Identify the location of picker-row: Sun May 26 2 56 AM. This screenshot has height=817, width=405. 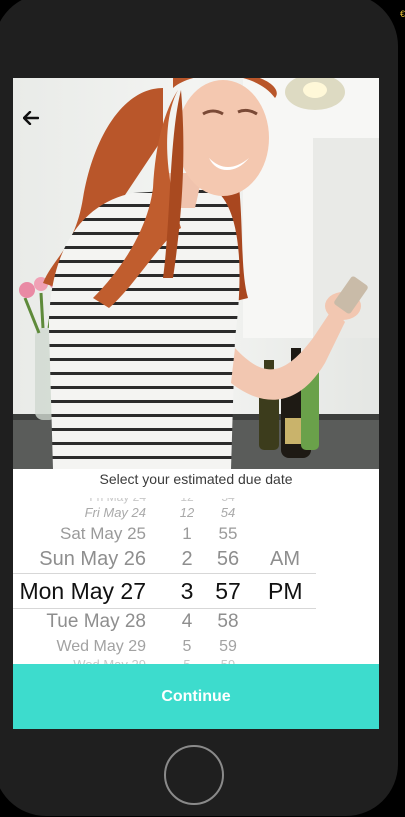
(196, 560).